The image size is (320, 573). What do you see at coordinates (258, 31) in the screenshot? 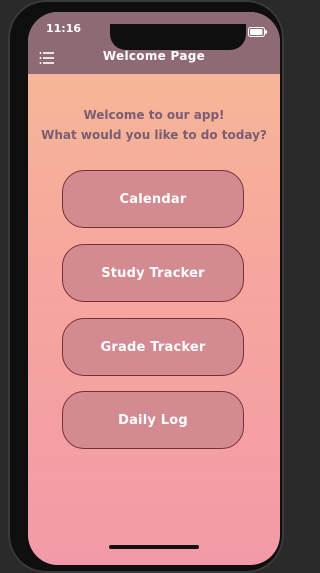
I see `battery-icon` at bounding box center [258, 31].